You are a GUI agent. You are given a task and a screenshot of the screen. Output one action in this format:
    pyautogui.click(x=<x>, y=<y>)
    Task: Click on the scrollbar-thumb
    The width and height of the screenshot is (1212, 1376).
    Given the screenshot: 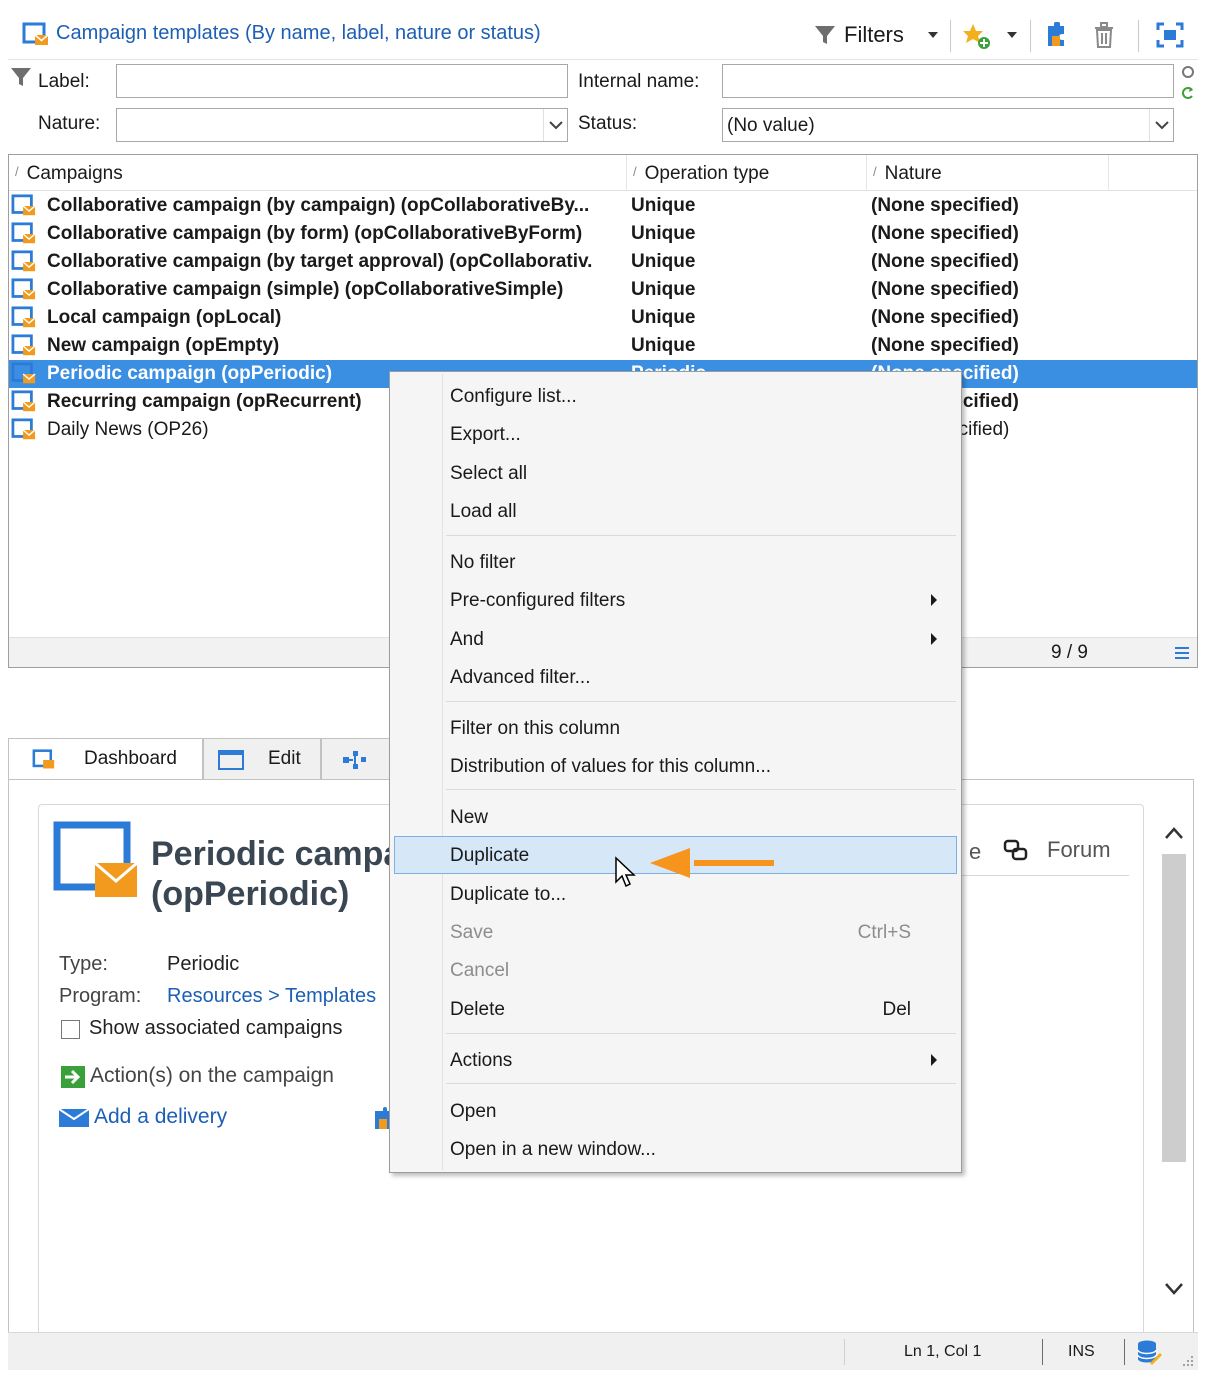 What is the action you would take?
    pyautogui.click(x=1174, y=1008)
    